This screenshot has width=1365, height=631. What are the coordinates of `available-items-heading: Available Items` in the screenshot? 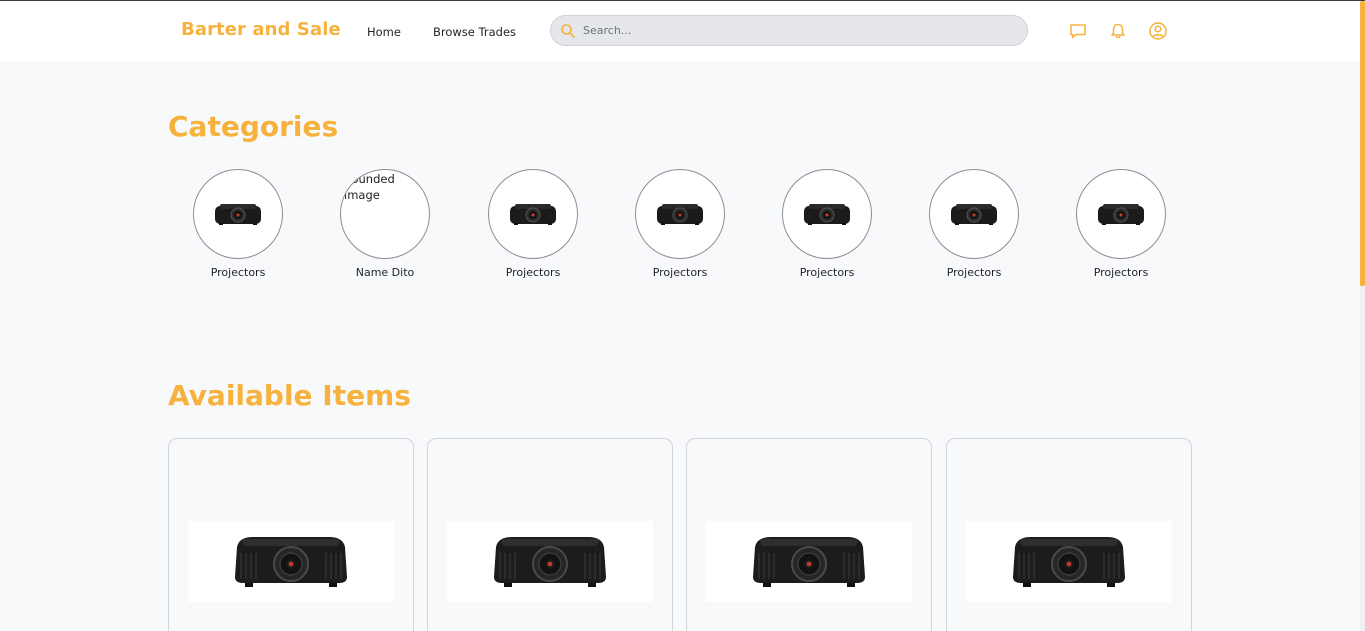 It's located at (289, 395).